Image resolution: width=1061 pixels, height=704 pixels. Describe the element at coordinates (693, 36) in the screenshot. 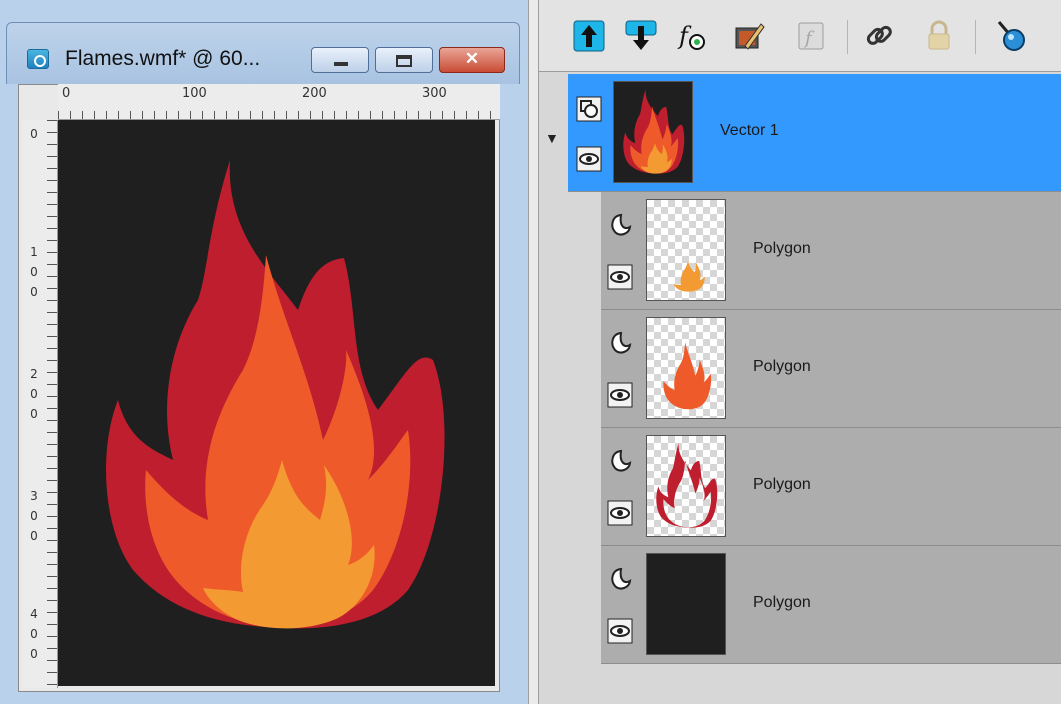

I see `layer-effects-icon: f` at that location.